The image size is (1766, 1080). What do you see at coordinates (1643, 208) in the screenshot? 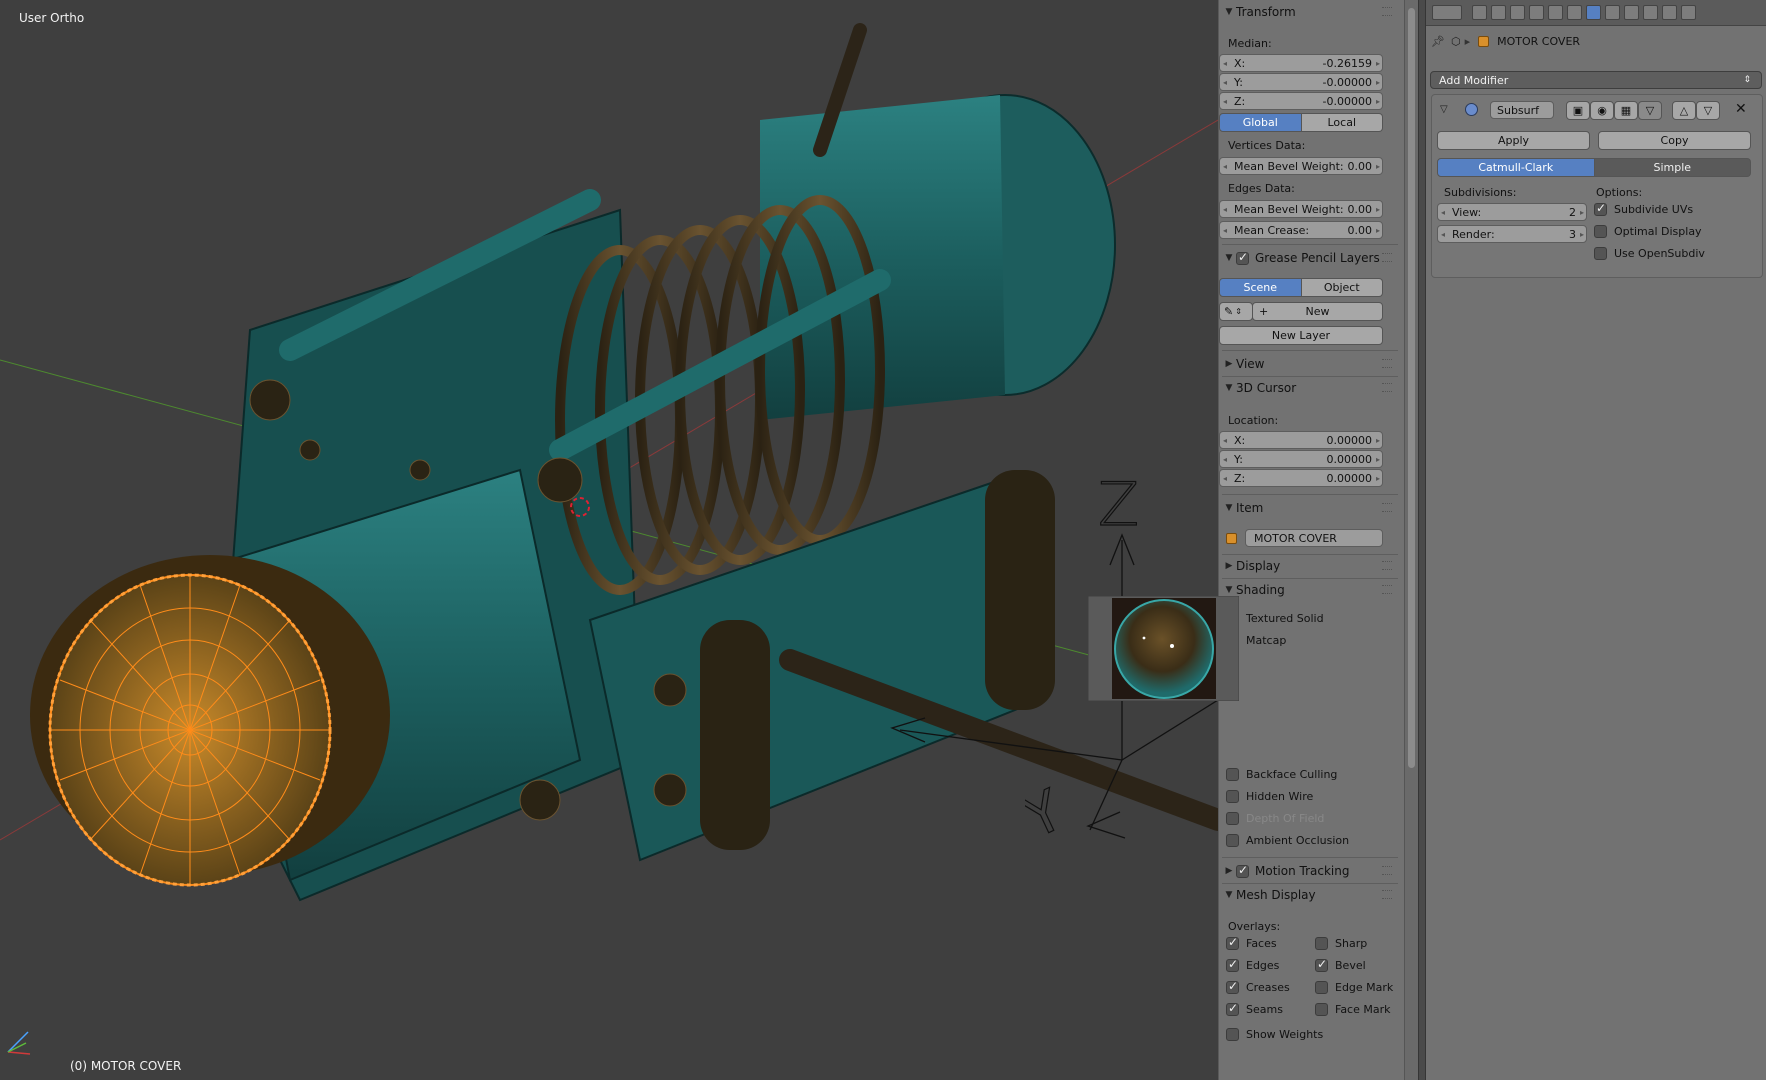
I see `subdivide-uvs-checkbox: Subdivide UVs` at bounding box center [1643, 208].